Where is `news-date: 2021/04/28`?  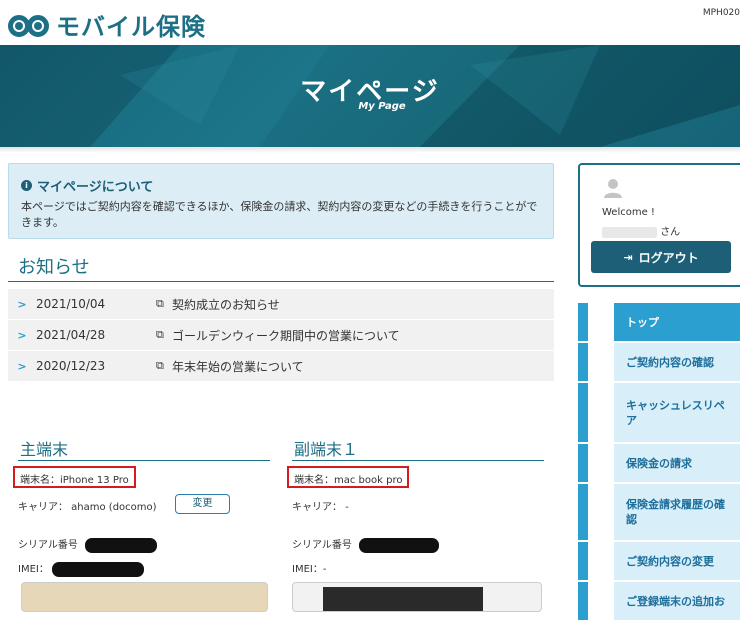 news-date: 2021/04/28 is located at coordinates (71, 335).